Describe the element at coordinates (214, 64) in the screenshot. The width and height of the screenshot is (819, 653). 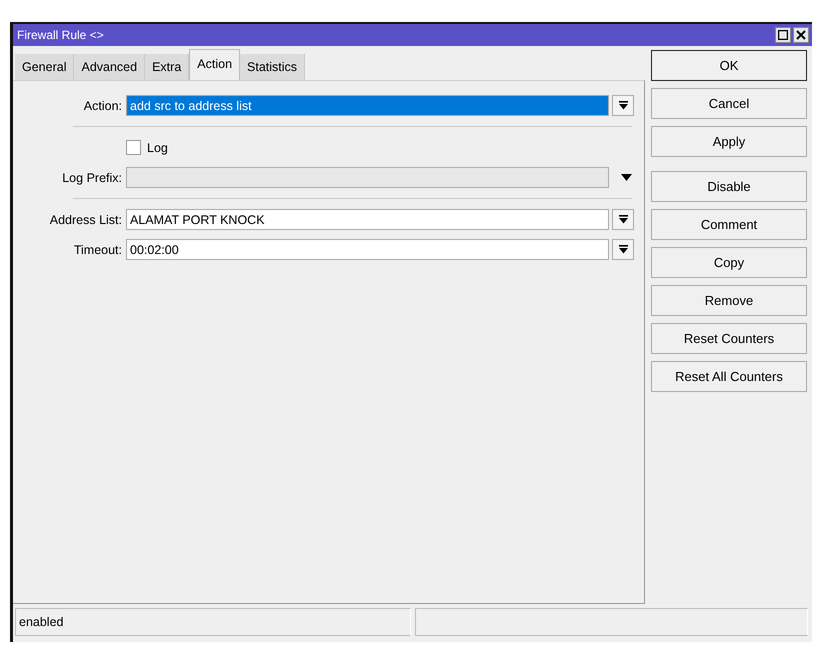
I see `tab: Action` at that location.